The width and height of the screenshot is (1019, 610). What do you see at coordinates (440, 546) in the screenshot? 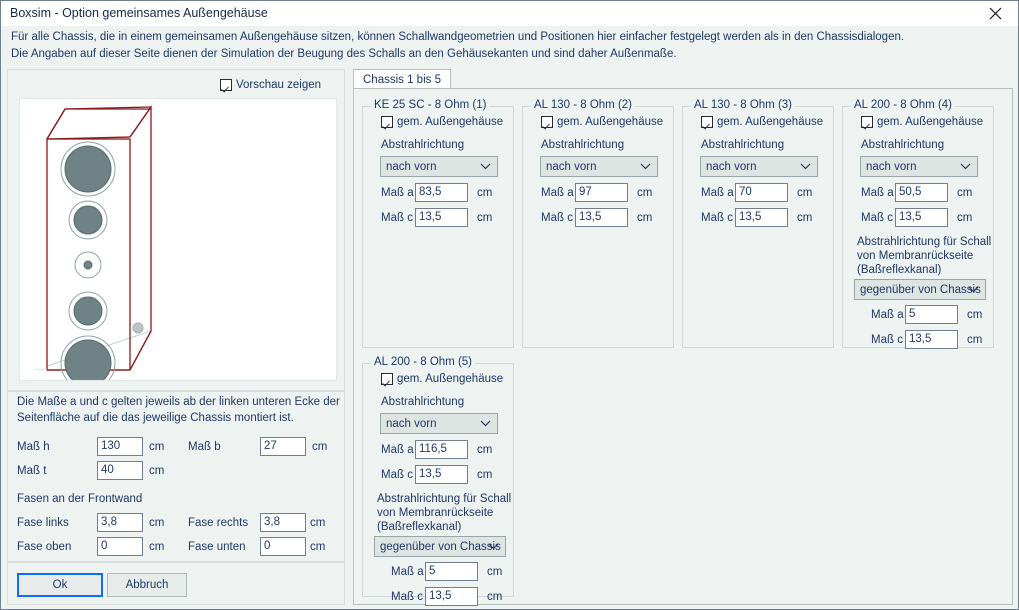
I see `chassis-5-rear-direction-select: gegenüber von Chassis` at bounding box center [440, 546].